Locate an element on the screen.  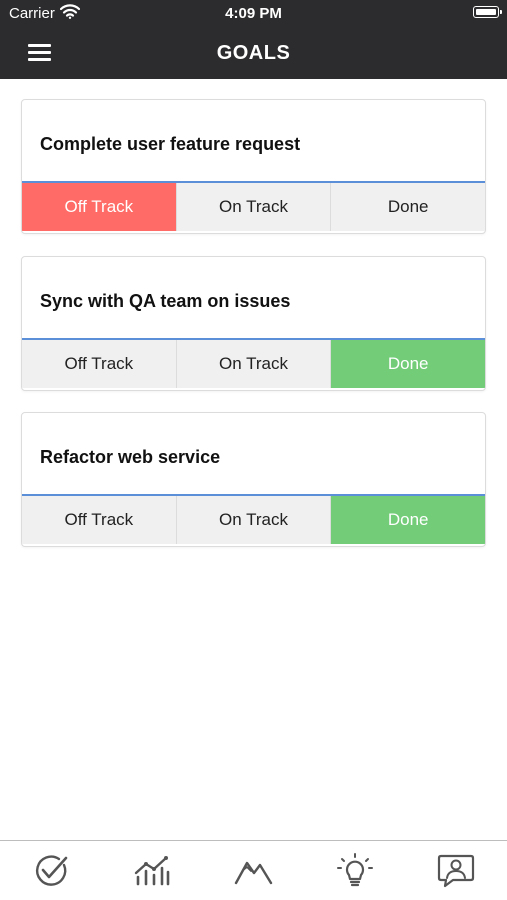
metrics-chart-icon is located at coordinates (152, 871).